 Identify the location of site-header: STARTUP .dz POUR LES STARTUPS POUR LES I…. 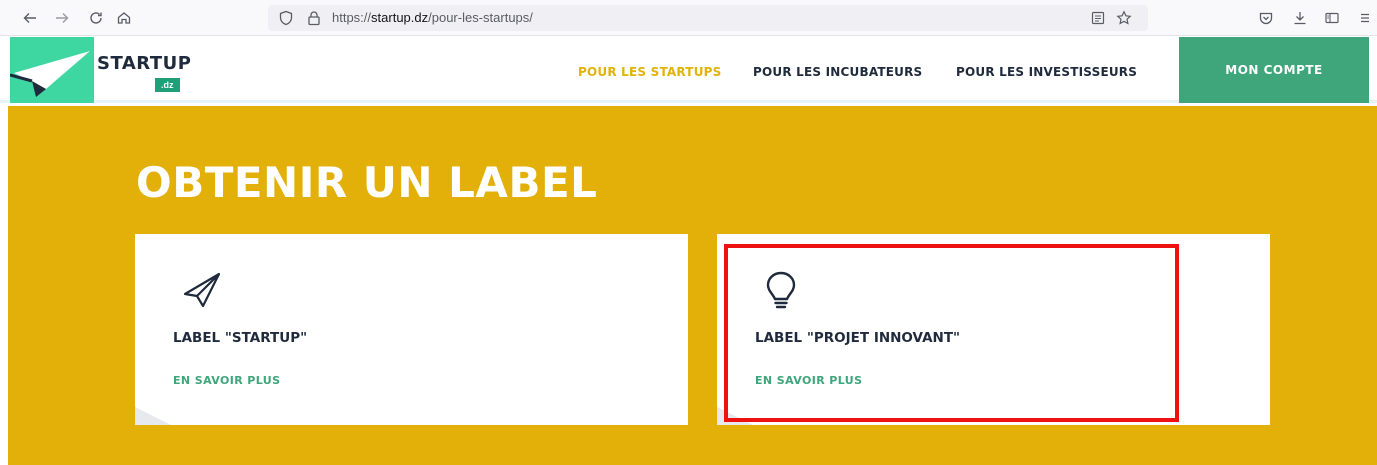
(688, 70).